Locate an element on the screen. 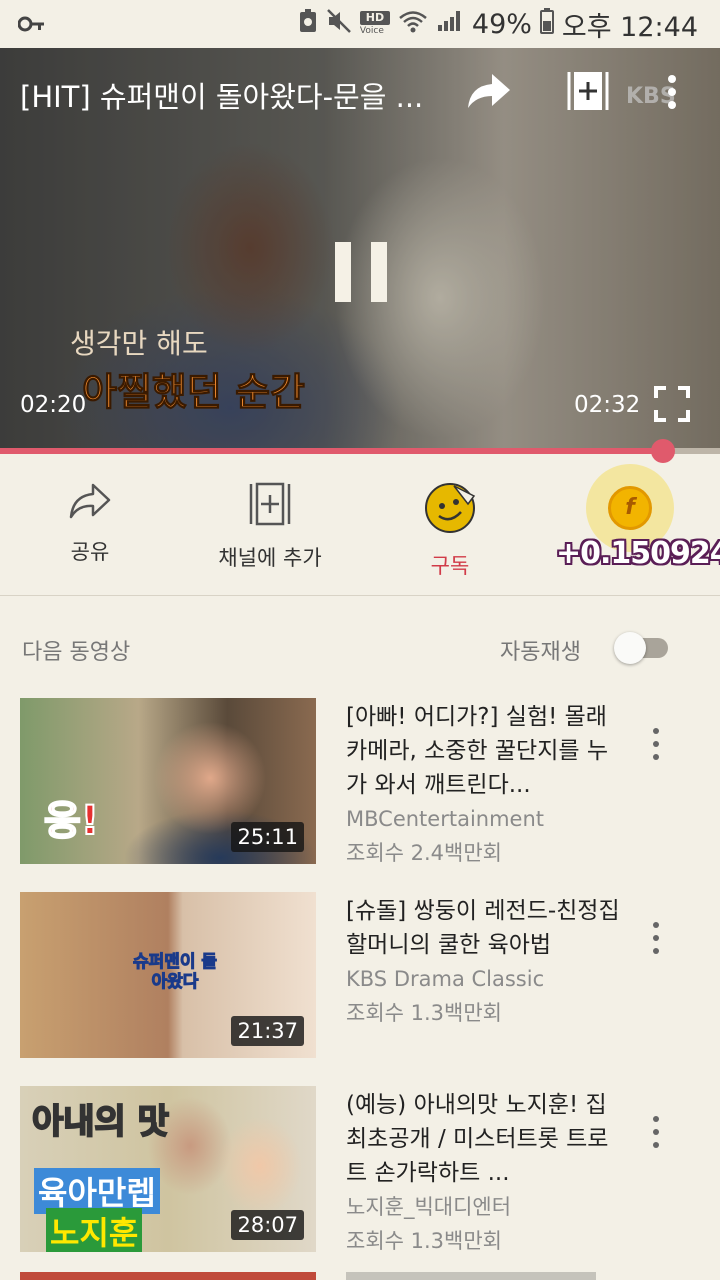  video-channel: MBCentertainment is located at coordinates (445, 819).